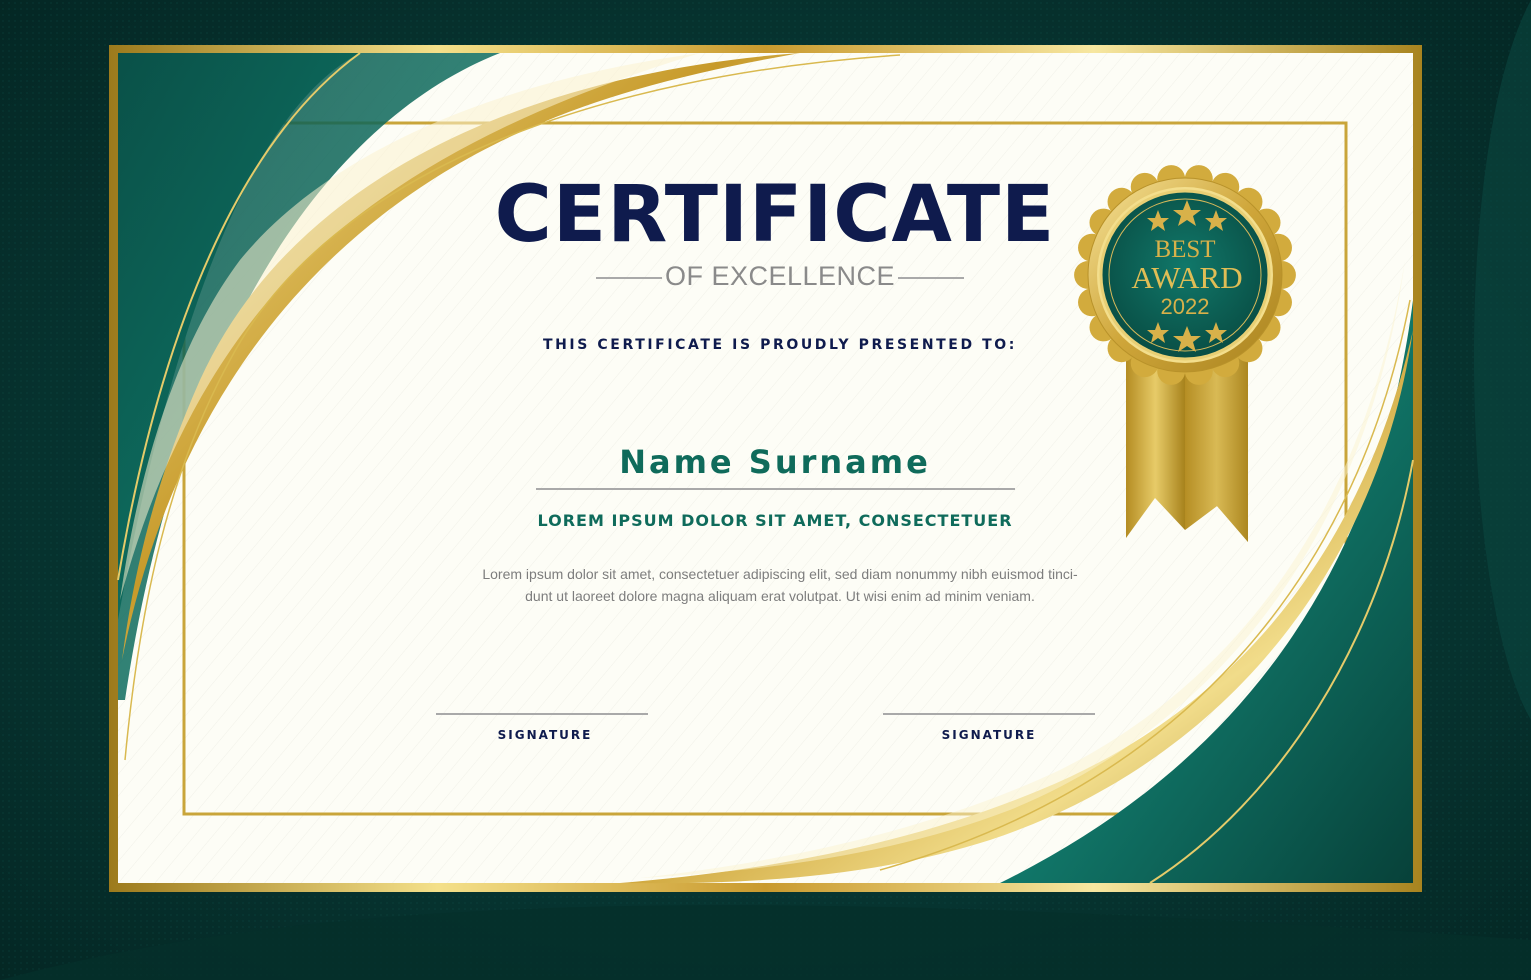 The height and width of the screenshot is (980, 1531). I want to click on certificate-subtitle: OF EXCELLENCE, so click(780, 276).